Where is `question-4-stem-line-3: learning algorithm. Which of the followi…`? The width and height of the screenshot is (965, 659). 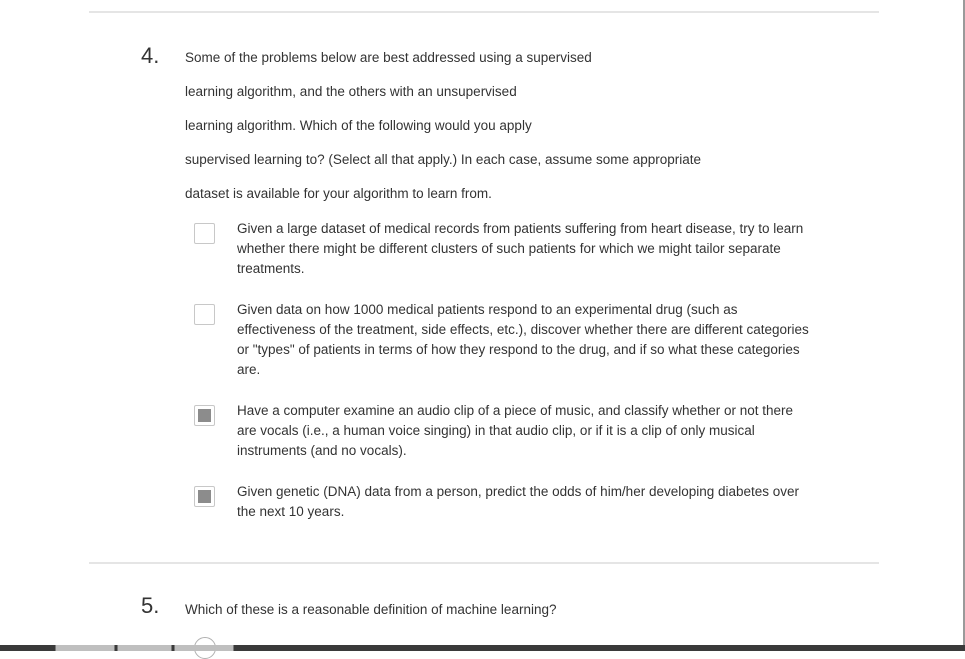 question-4-stem-line-3: learning algorithm. Which of the followi… is located at coordinates (358, 125).